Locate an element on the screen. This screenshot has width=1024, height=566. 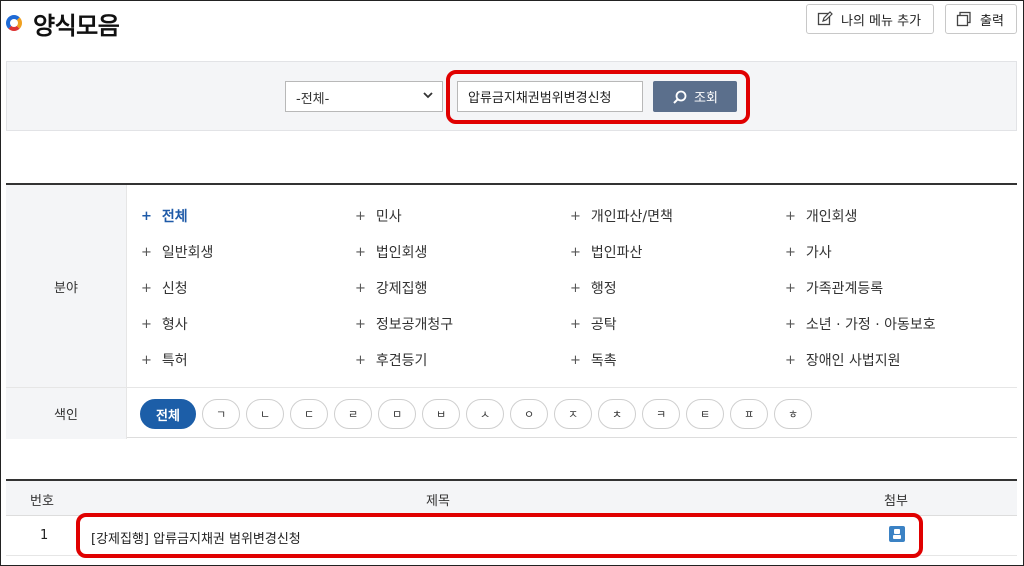
index-button: ㄴ is located at coordinates (265, 414).